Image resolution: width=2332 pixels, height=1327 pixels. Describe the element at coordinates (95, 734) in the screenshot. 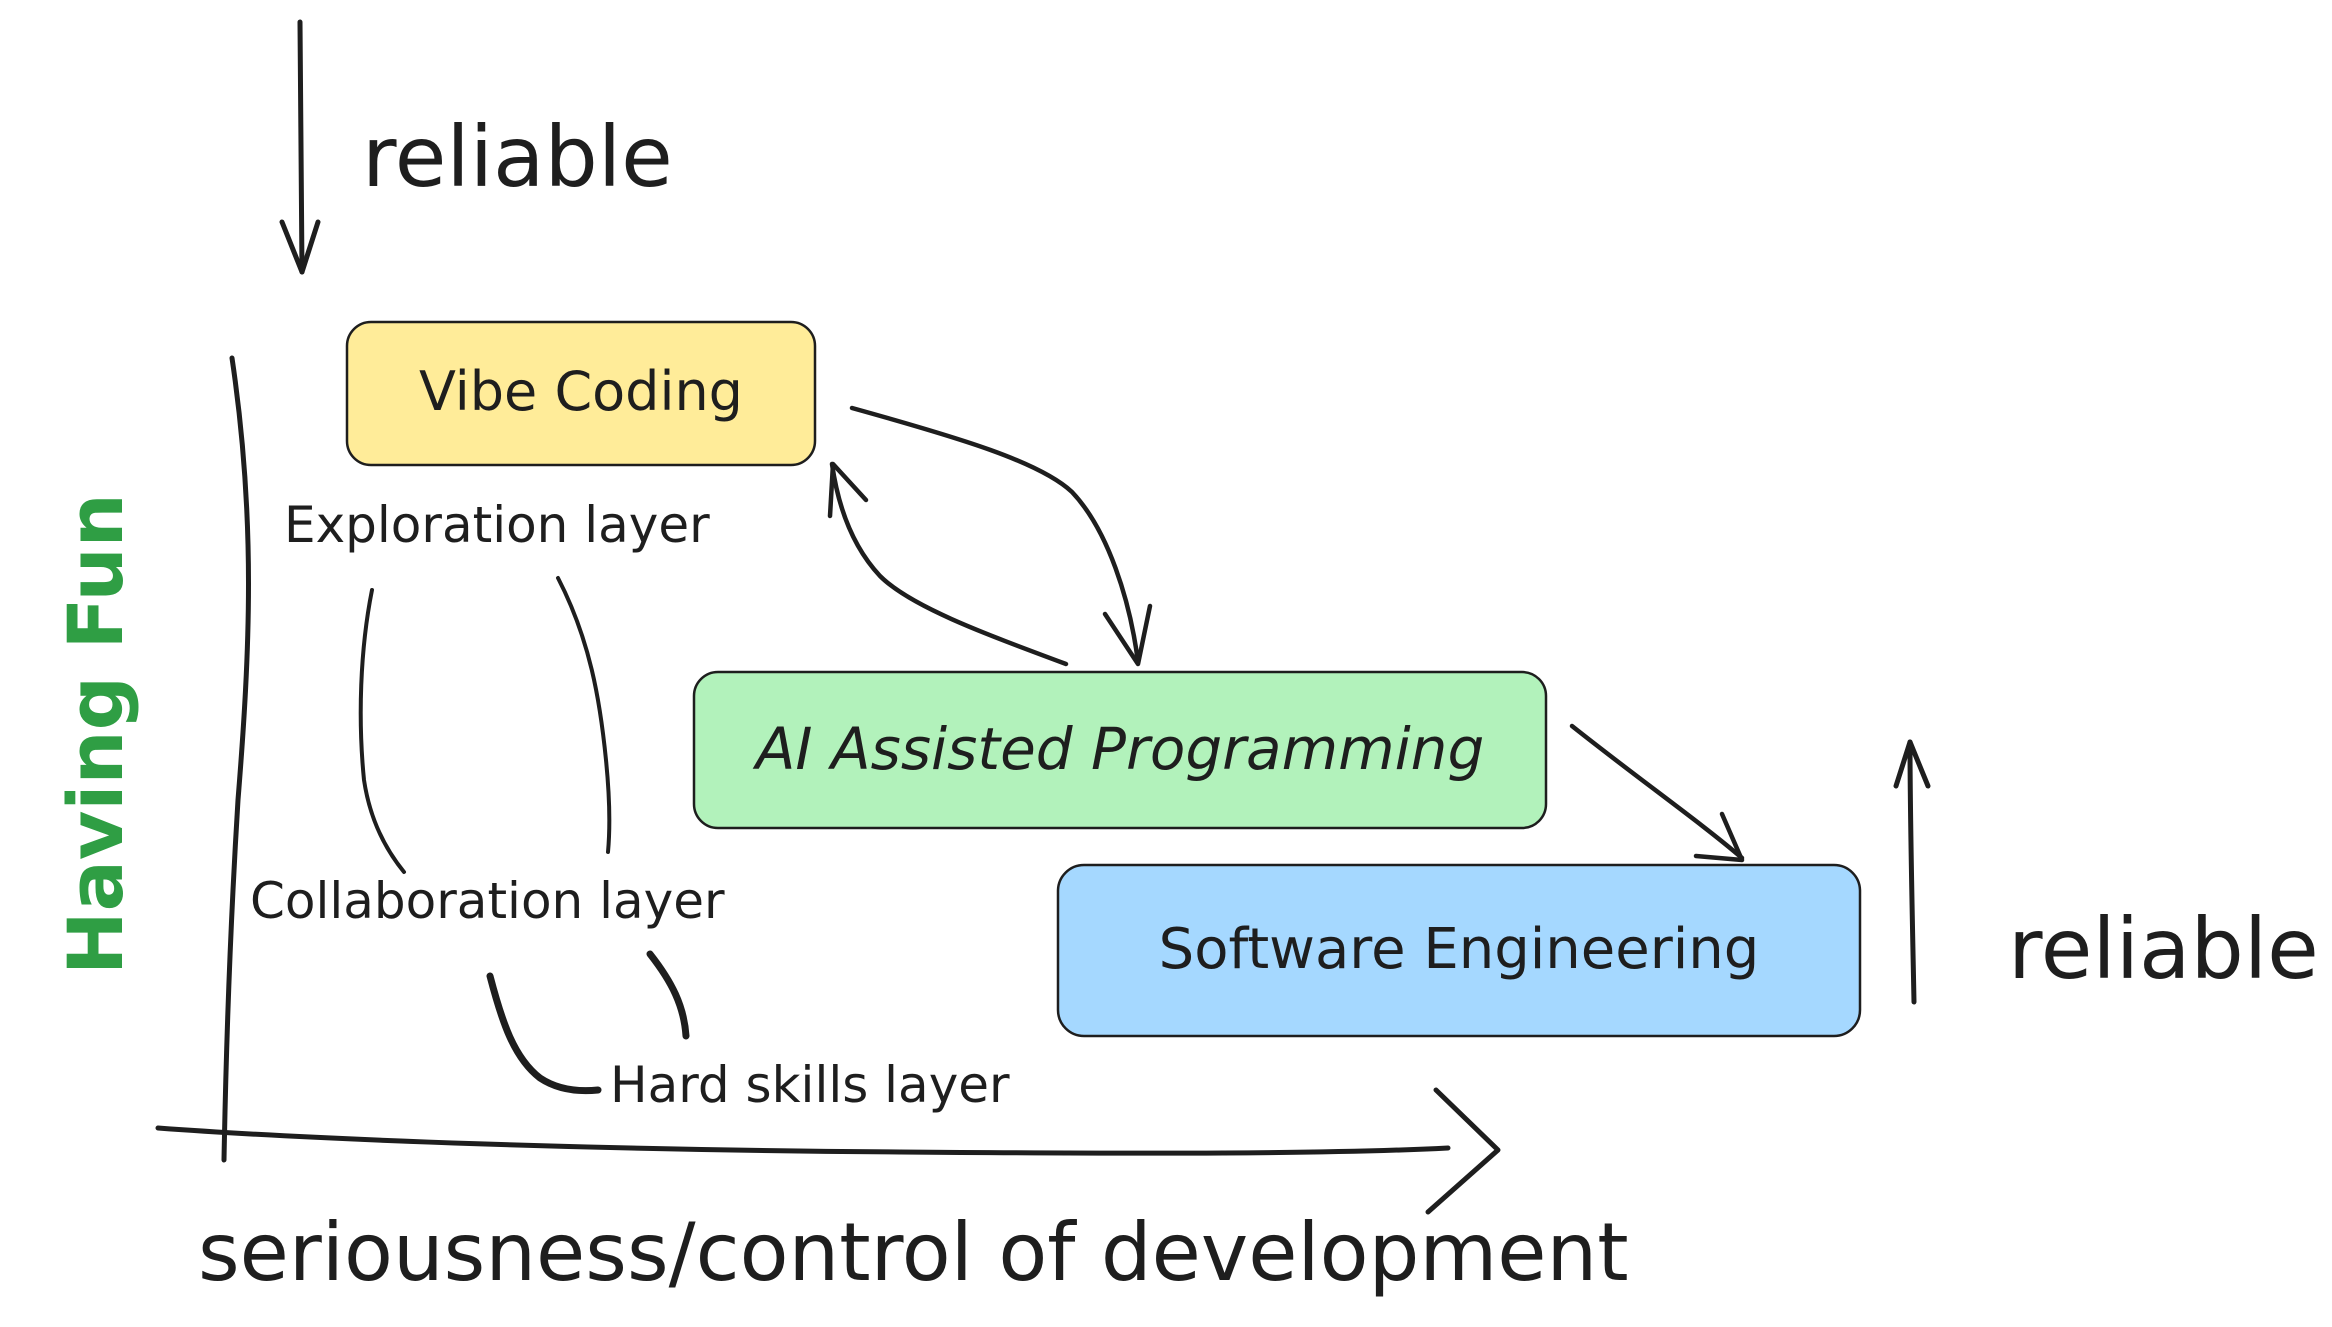

I see `having-fun-label: Having Fun` at that location.